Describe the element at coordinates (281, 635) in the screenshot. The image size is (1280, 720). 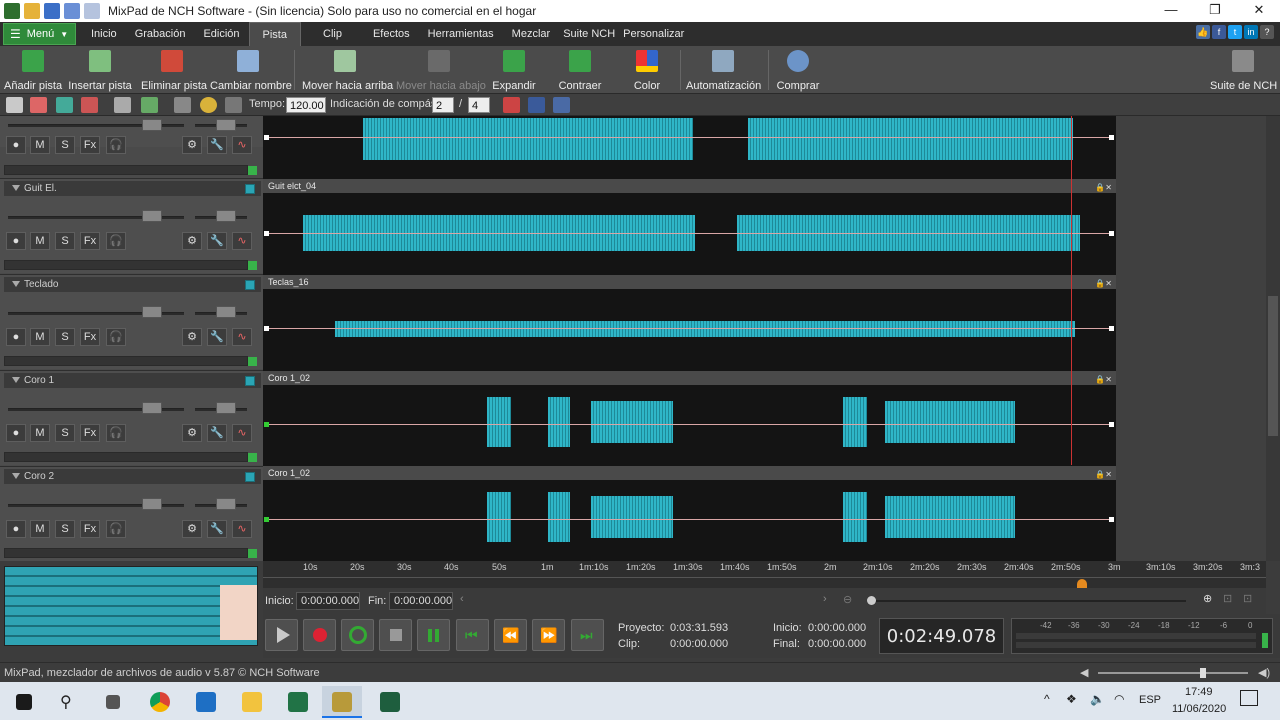
I see `play-button` at that location.